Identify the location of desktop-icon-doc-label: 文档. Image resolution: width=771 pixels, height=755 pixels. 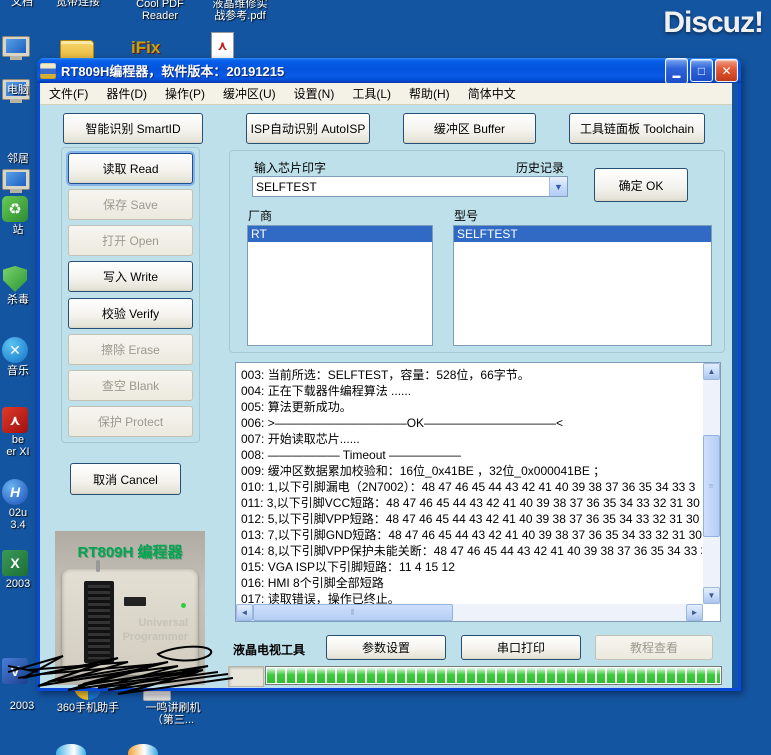
(22, 4).